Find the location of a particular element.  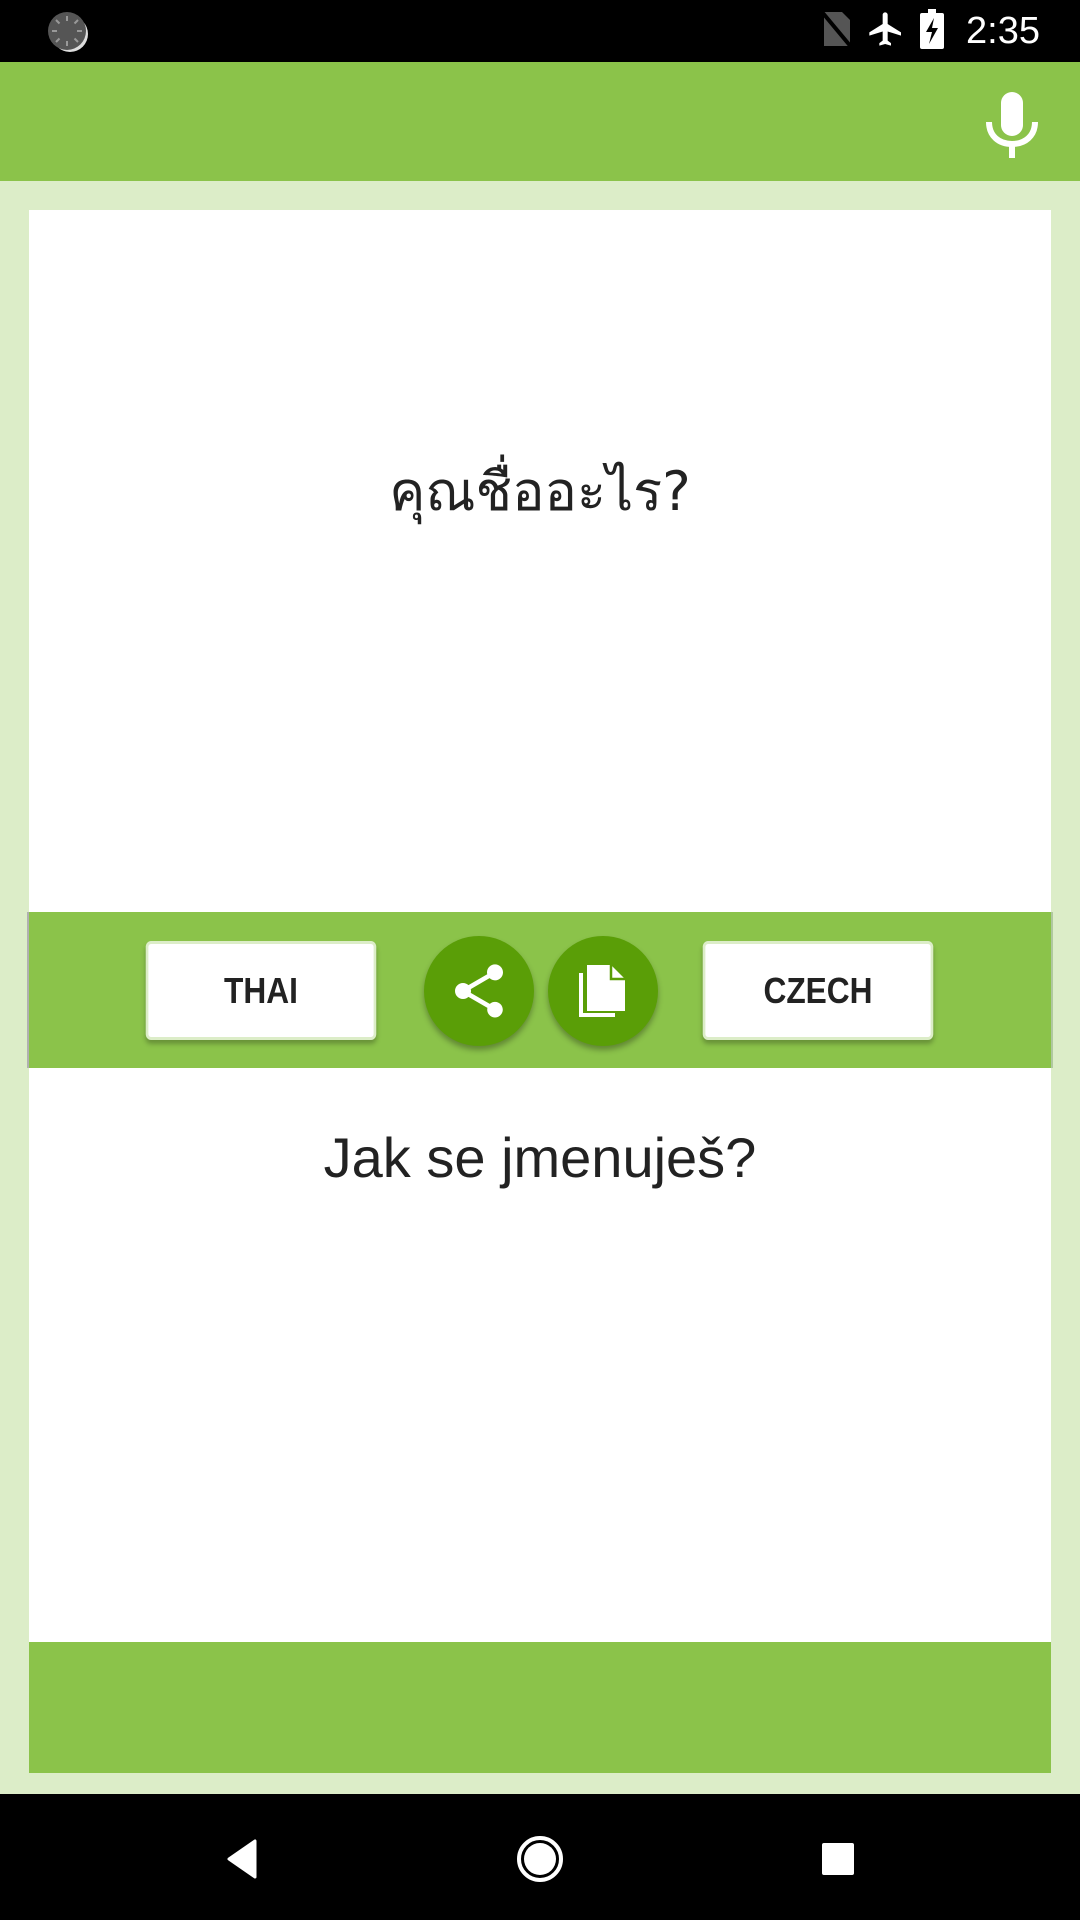

target-language-button: CZECH is located at coordinates (818, 990).